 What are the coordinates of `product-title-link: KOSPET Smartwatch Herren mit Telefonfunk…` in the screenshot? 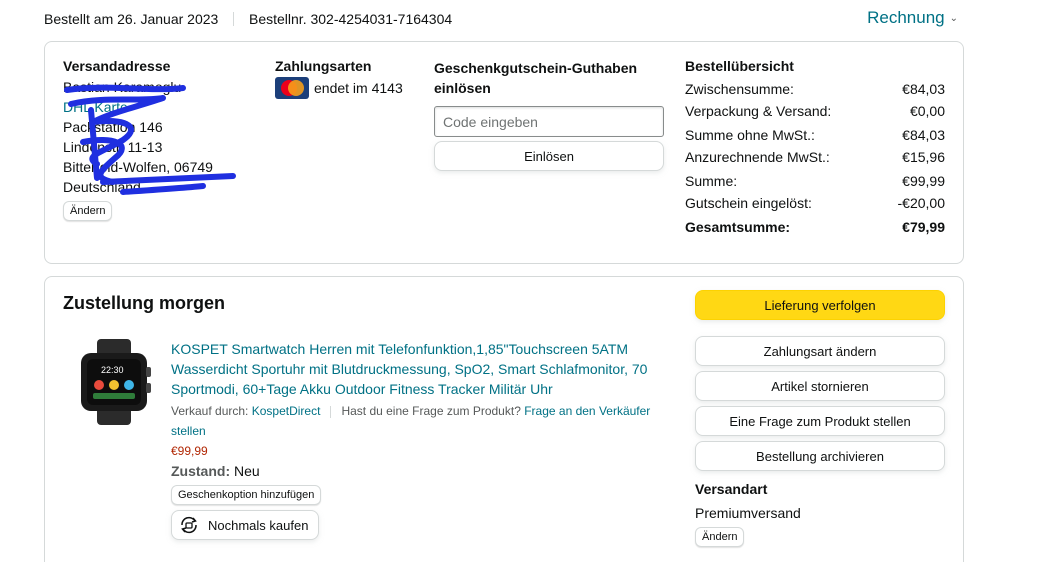 It's located at (421, 369).